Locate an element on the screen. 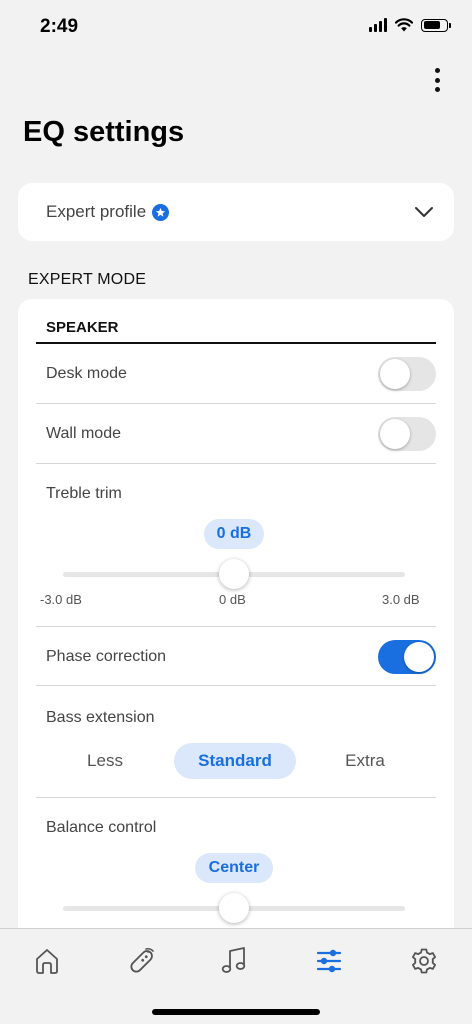 This screenshot has height=1024, width=472. desk-mode-row: Desk mode is located at coordinates (236, 374).